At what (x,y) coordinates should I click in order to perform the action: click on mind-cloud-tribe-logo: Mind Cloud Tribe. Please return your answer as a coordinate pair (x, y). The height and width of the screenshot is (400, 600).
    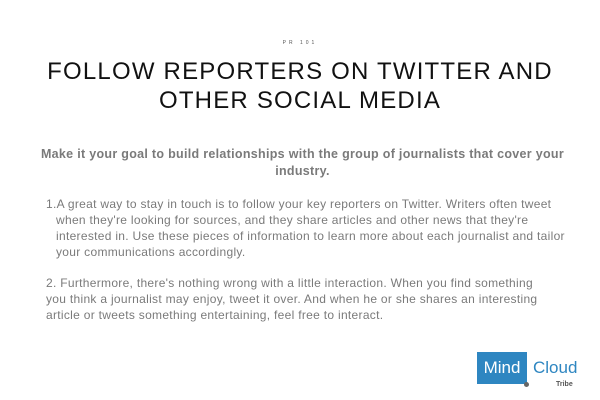
    Looking at the image, I should click on (537, 372).